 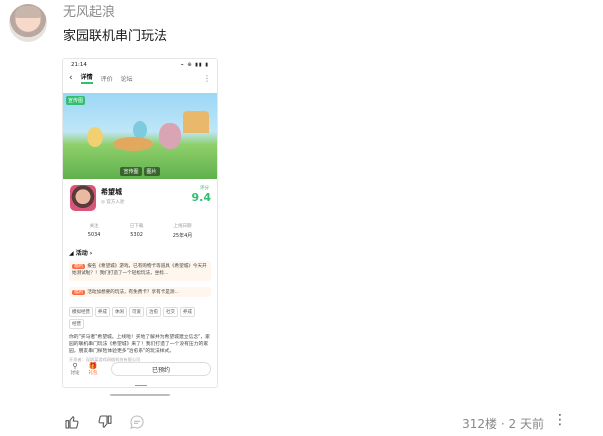 I want to click on post-meta: 312楼 · 2 天前, so click(x=503, y=423).